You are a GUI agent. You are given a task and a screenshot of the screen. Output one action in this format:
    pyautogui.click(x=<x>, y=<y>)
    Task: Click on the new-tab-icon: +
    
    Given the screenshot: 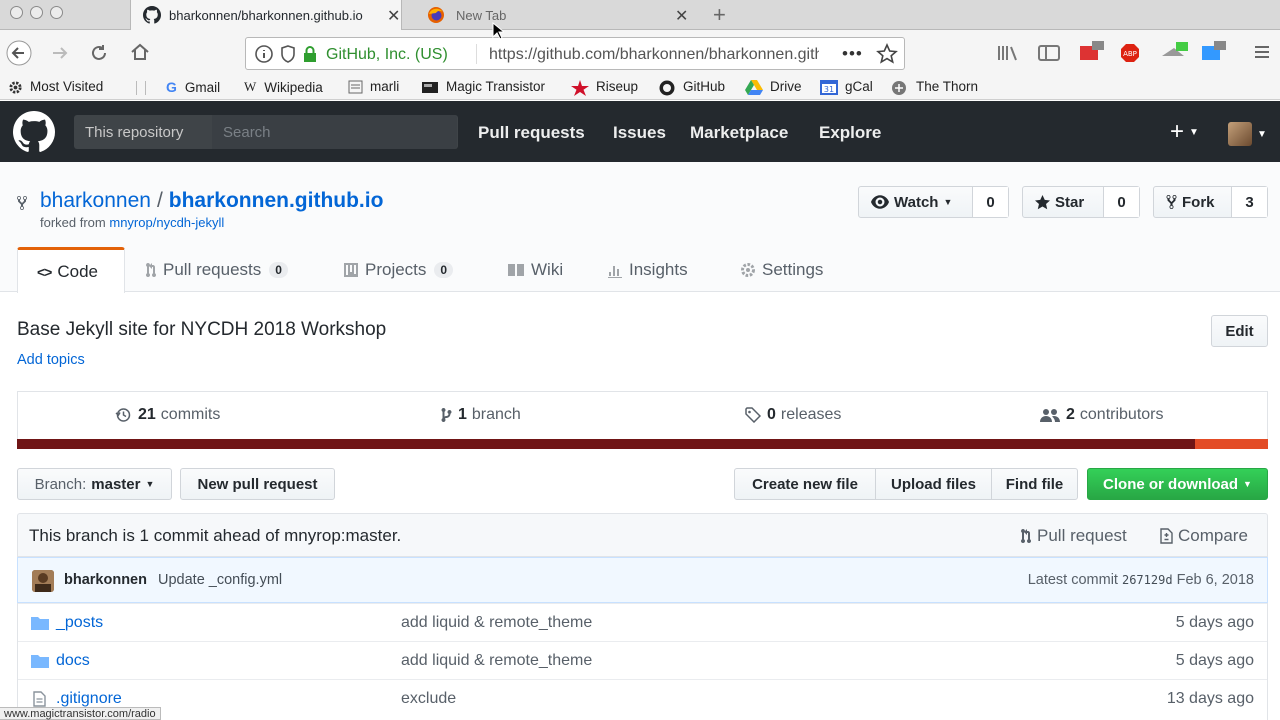 What is the action you would take?
    pyautogui.click(x=719, y=15)
    